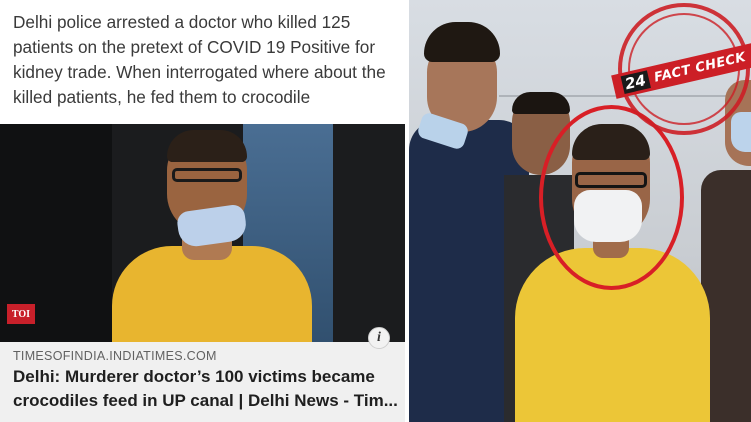  I want to click on person-left-hair, so click(462, 42).